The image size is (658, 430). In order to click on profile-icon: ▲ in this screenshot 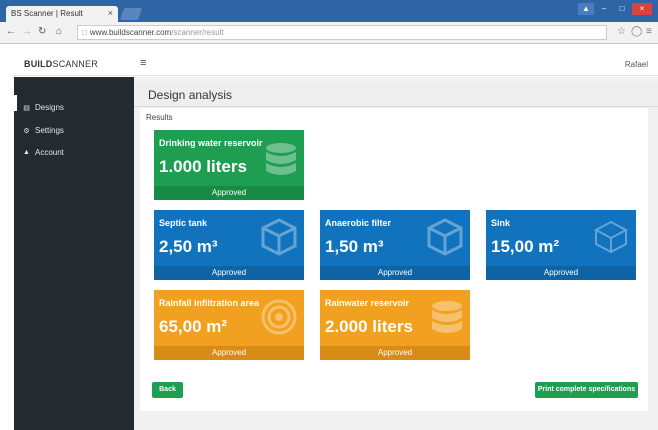, I will do `click(586, 9)`.